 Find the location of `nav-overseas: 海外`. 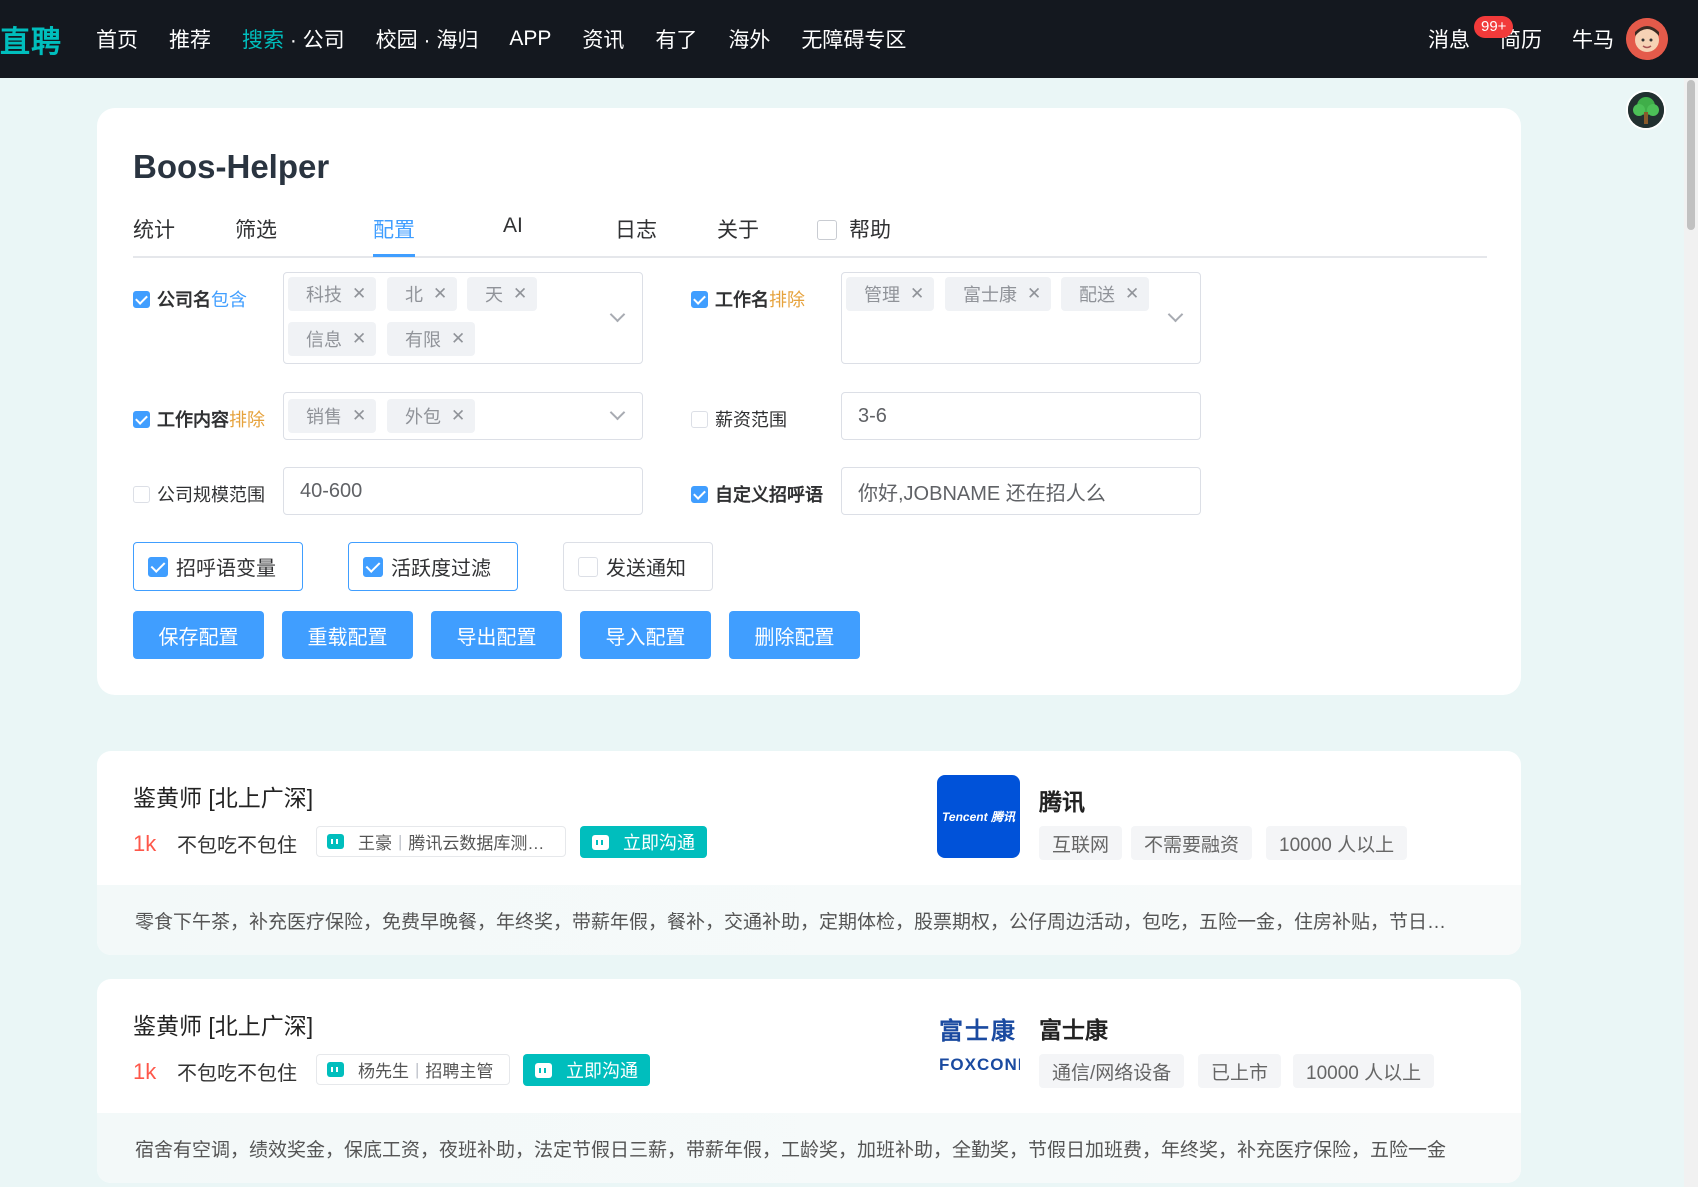

nav-overseas: 海外 is located at coordinates (749, 39).